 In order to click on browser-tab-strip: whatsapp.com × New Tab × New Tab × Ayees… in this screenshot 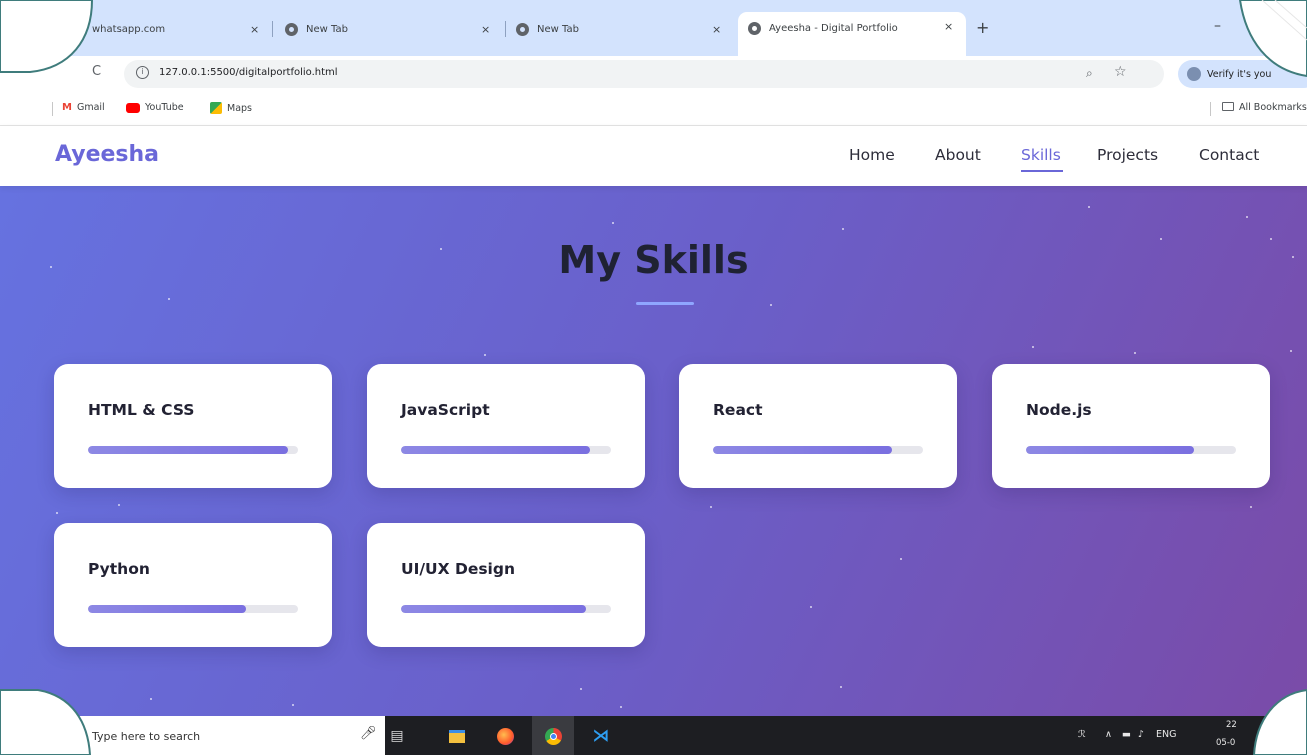, I will do `click(653, 28)`.